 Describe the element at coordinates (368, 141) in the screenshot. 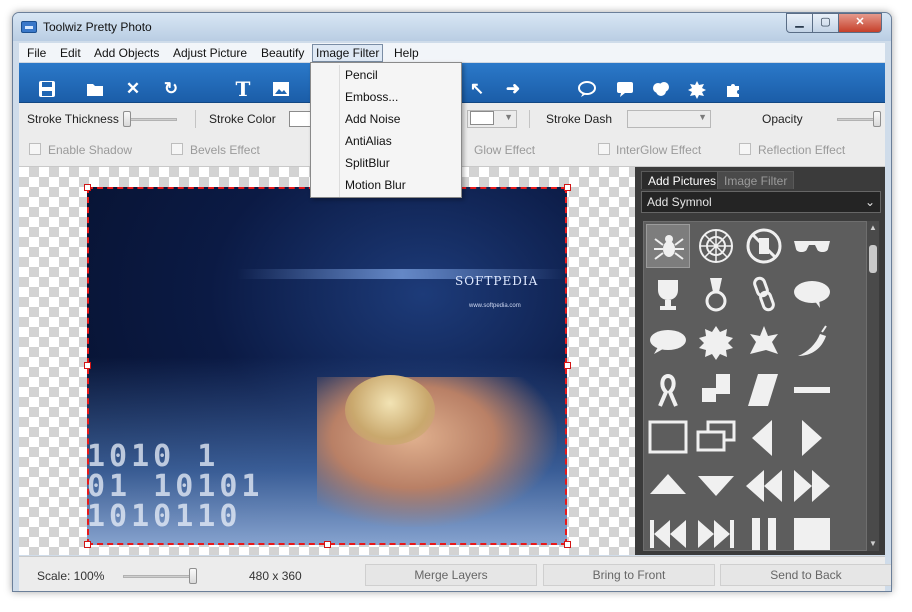

I see `menu-item-antialias: AntiAlias` at that location.